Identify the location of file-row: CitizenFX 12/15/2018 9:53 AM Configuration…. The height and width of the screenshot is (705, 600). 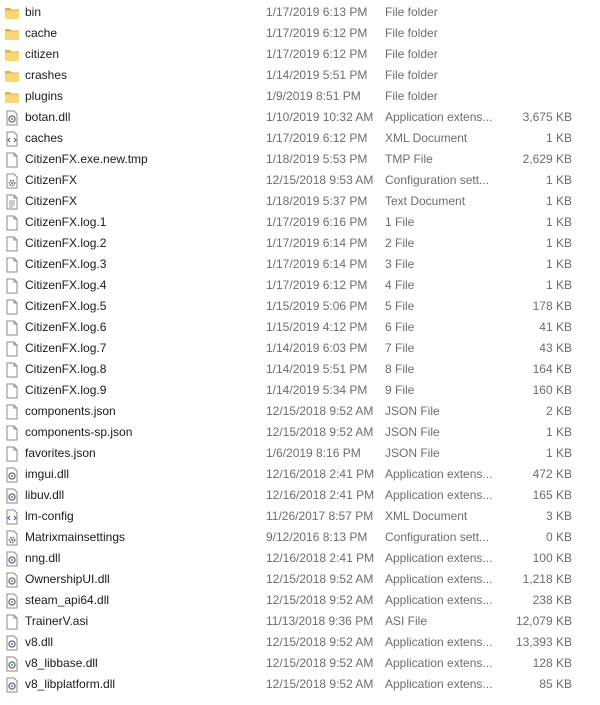
(300, 180).